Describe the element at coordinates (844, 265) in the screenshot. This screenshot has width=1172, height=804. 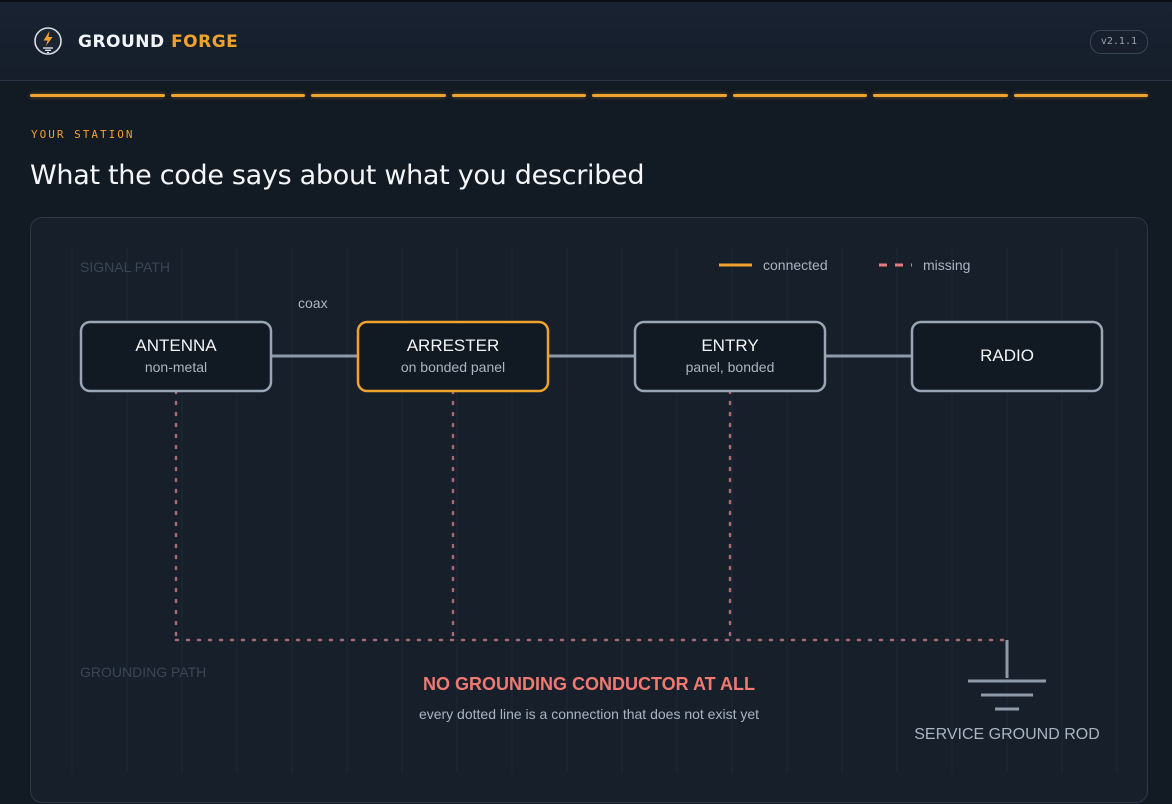
I see `legend: connected missing` at that location.